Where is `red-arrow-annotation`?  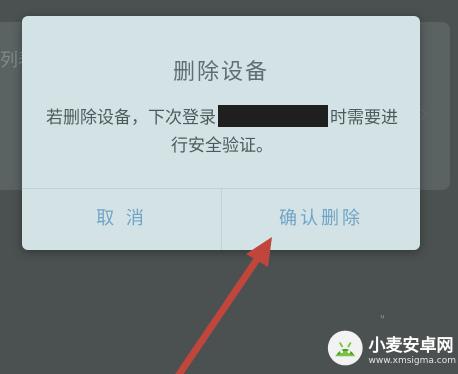 red-arrow-annotation is located at coordinates (223, 305).